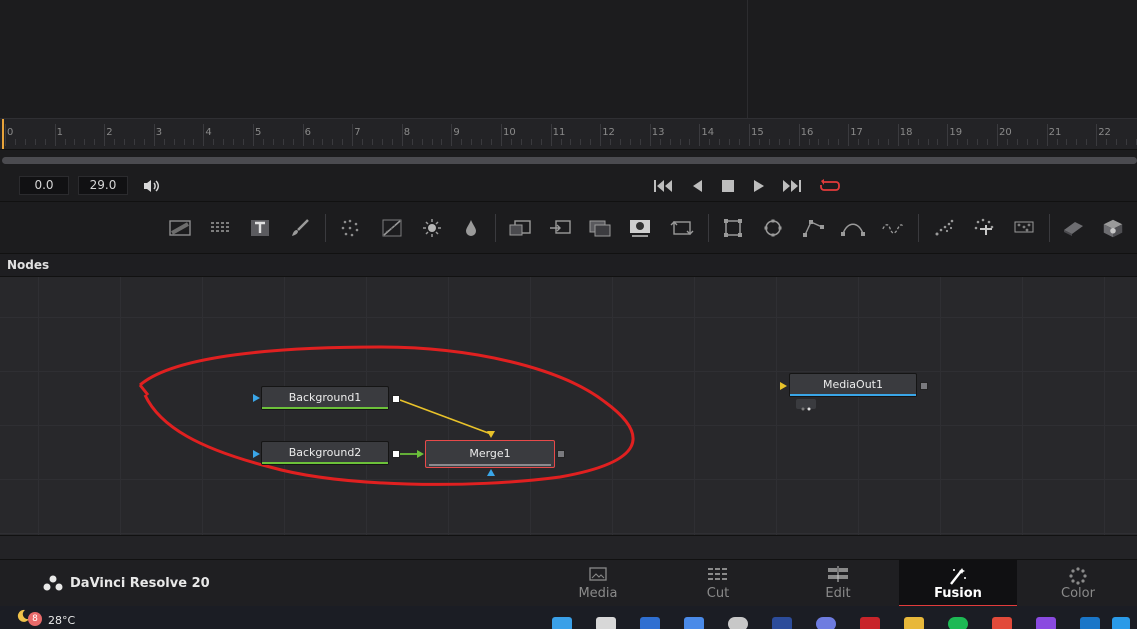 This screenshot has width=1137, height=629. Describe the element at coordinates (813, 228) in the screenshot. I see `polygon-mask-icon` at that location.